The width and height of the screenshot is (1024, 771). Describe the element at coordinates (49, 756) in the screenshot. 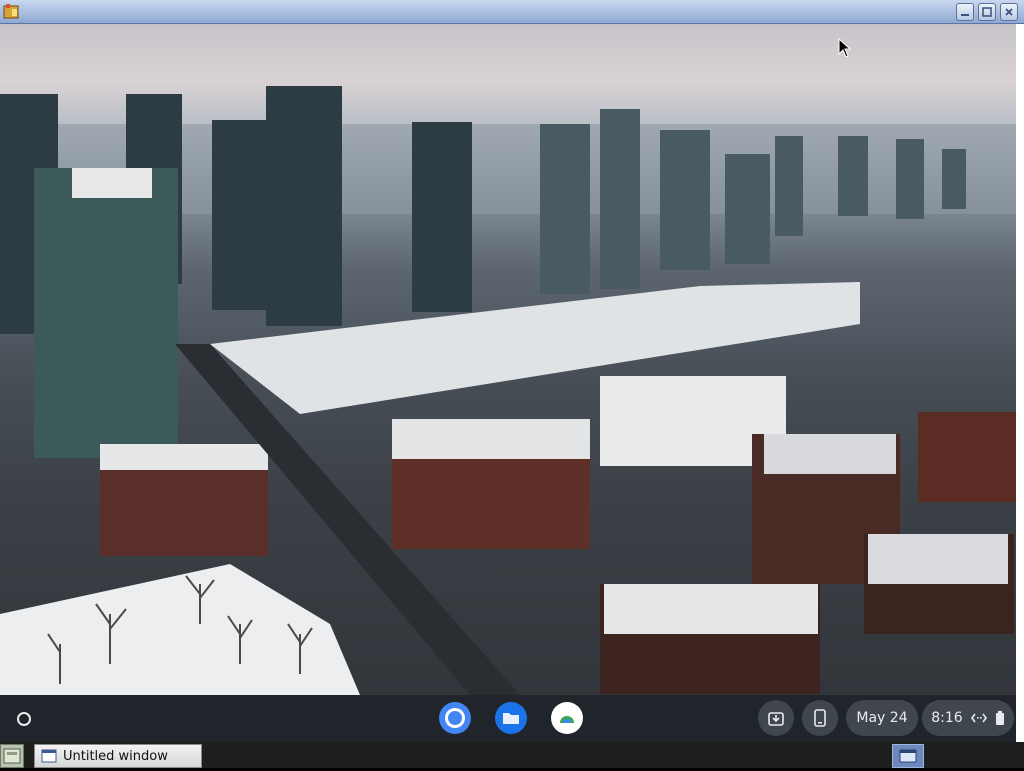

I see `window-icon` at that location.